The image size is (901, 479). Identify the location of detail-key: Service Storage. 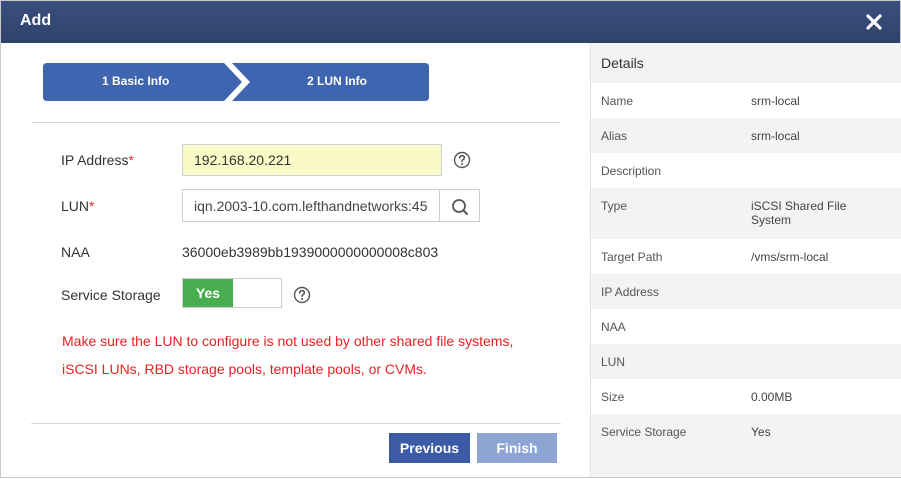
(644, 432).